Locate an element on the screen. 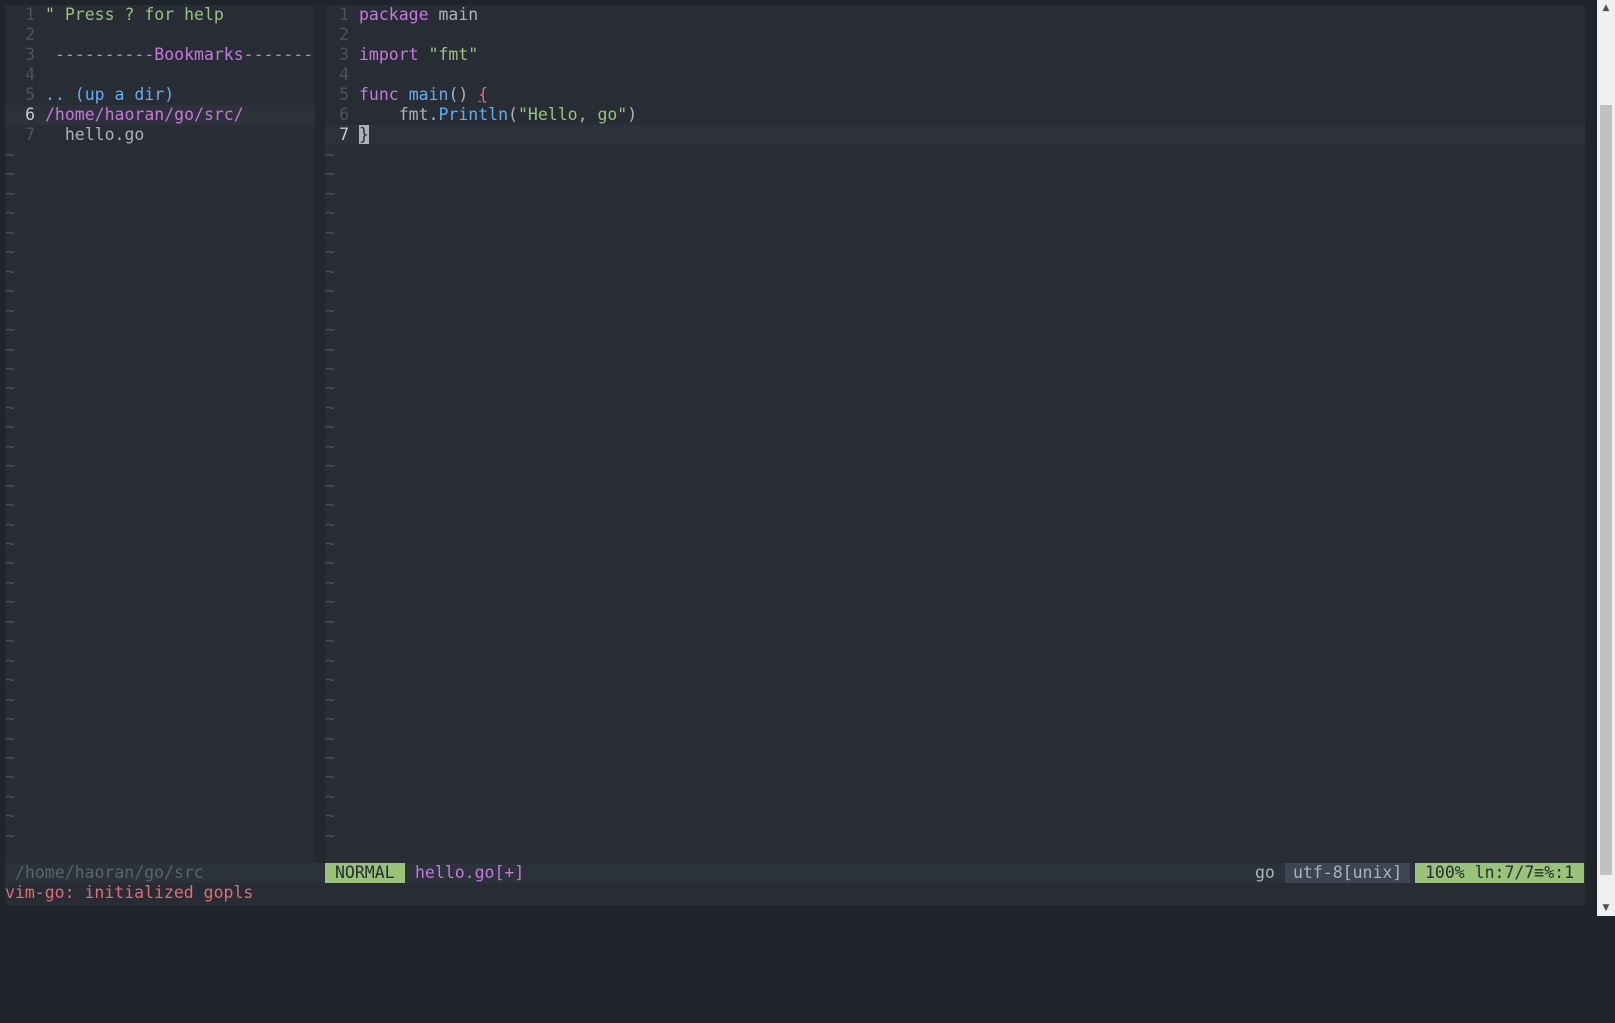 The image size is (1615, 1023). function-name: Println is located at coordinates (473, 114).